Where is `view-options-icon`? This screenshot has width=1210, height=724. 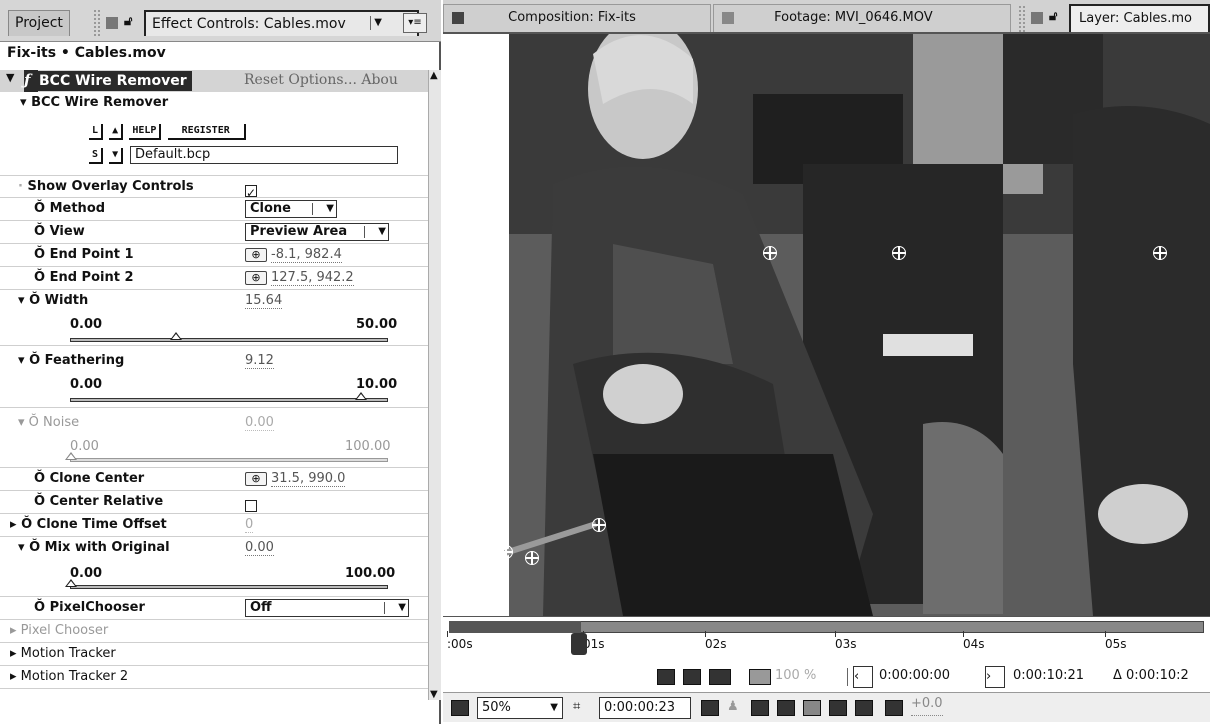 view-options-icon is located at coordinates (720, 677).